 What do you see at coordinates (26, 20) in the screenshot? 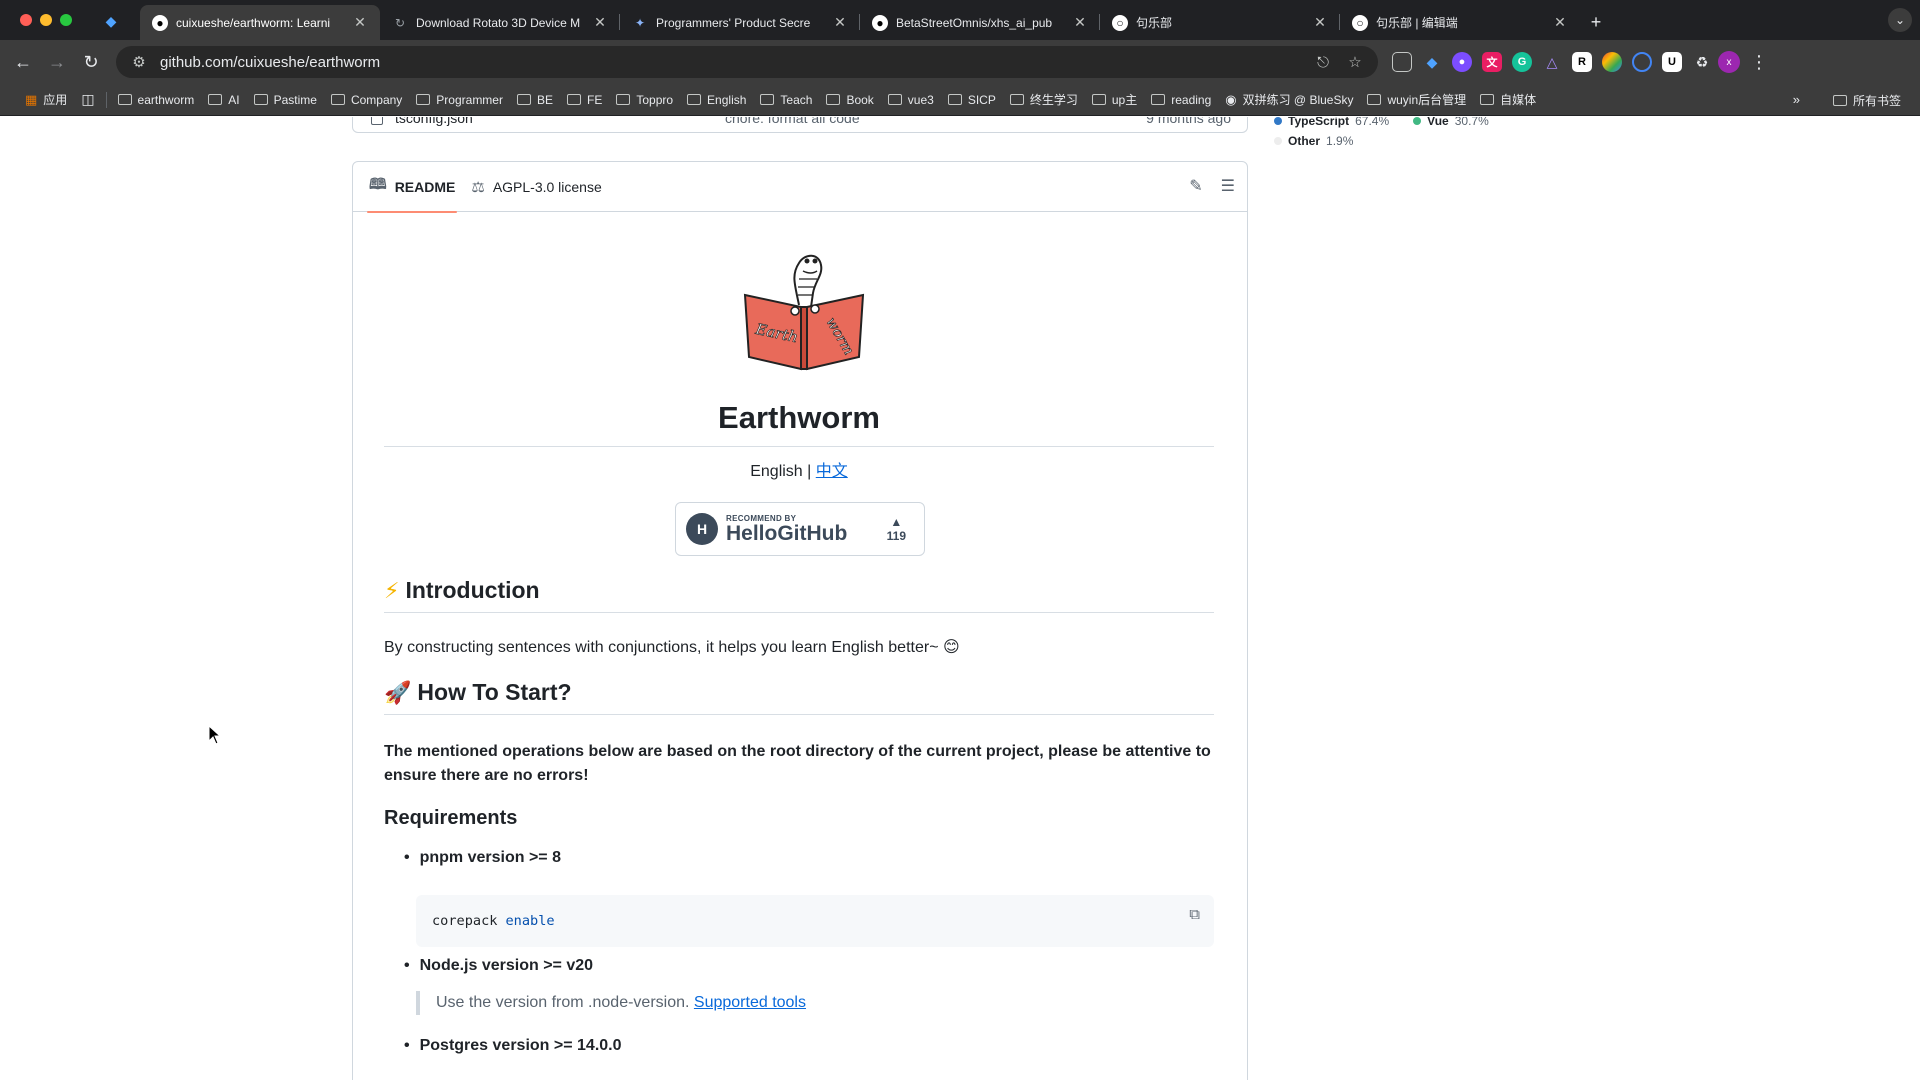
I see `close-window-button` at bounding box center [26, 20].